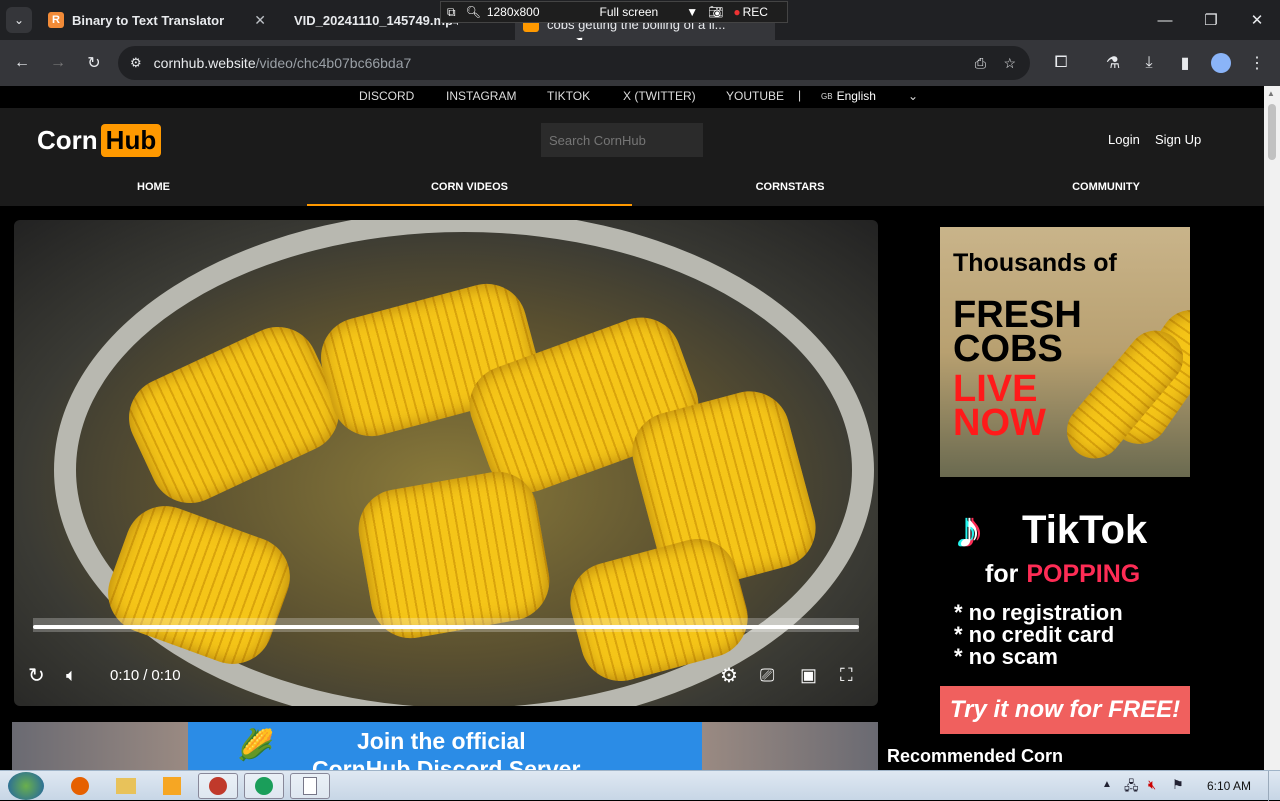  I want to click on profile-button, so click(1221, 63).